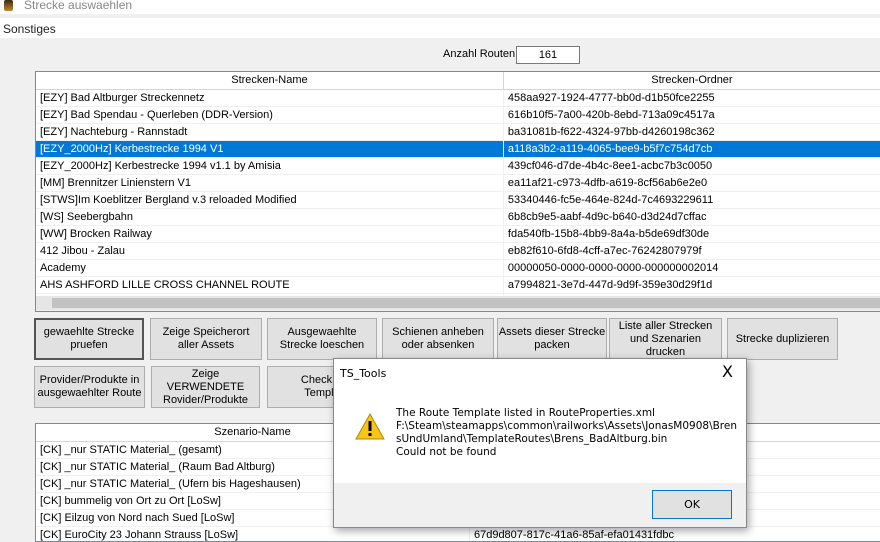  What do you see at coordinates (89, 387) in the screenshot?
I see `providers-in-route-button: Provider/Produkte in ausgewaehlter Route` at bounding box center [89, 387].